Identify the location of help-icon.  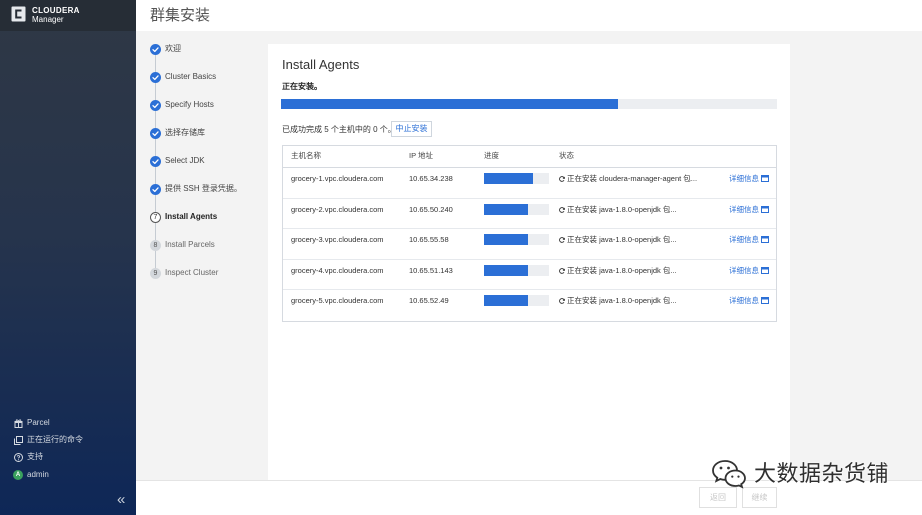
(18, 457).